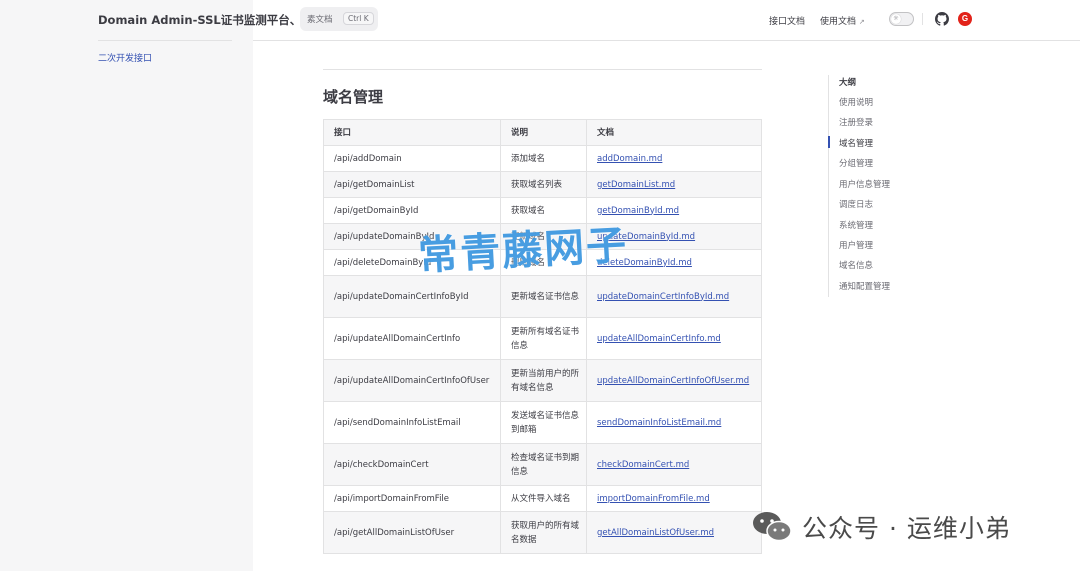 This screenshot has height=571, width=1080. Describe the element at coordinates (901, 19) in the screenshot. I see `theme-toggle: ☼` at that location.